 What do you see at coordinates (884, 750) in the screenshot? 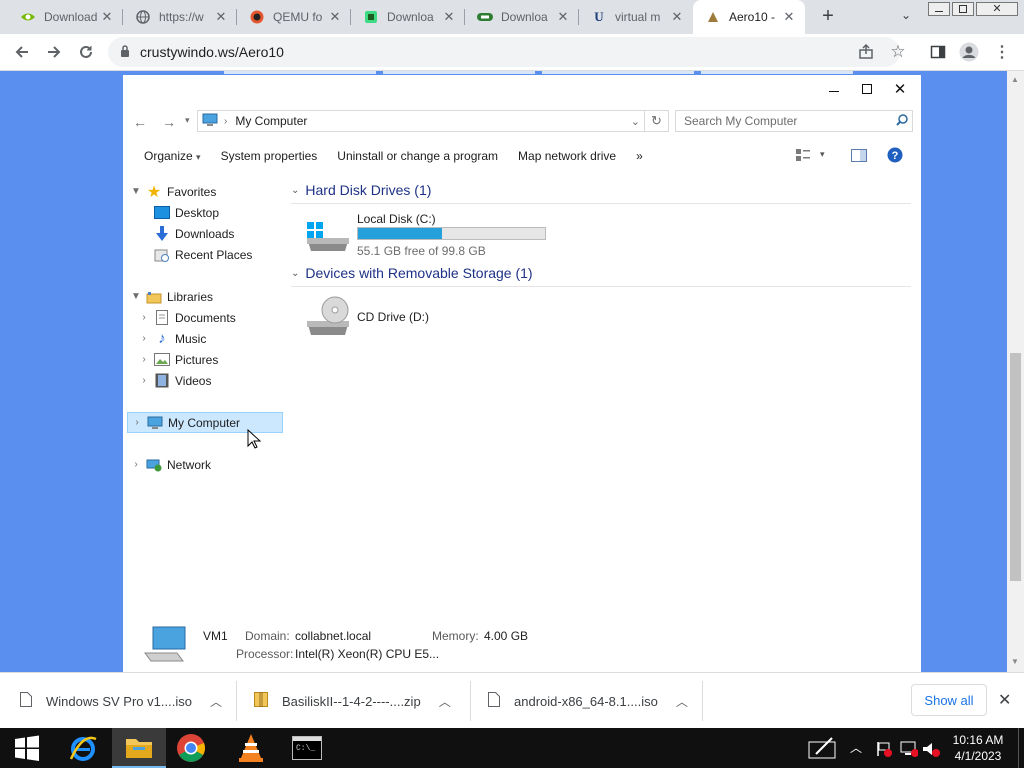
I see `action-center-flag-icon` at bounding box center [884, 750].